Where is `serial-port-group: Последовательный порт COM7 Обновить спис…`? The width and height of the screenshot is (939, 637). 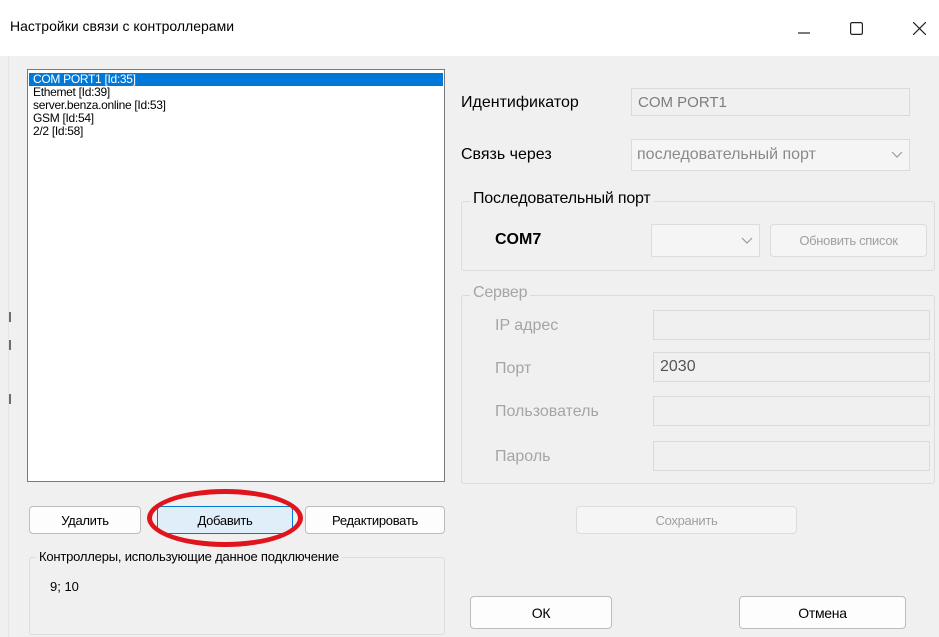 serial-port-group: Последовательный порт COM7 Обновить спис… is located at coordinates (698, 230).